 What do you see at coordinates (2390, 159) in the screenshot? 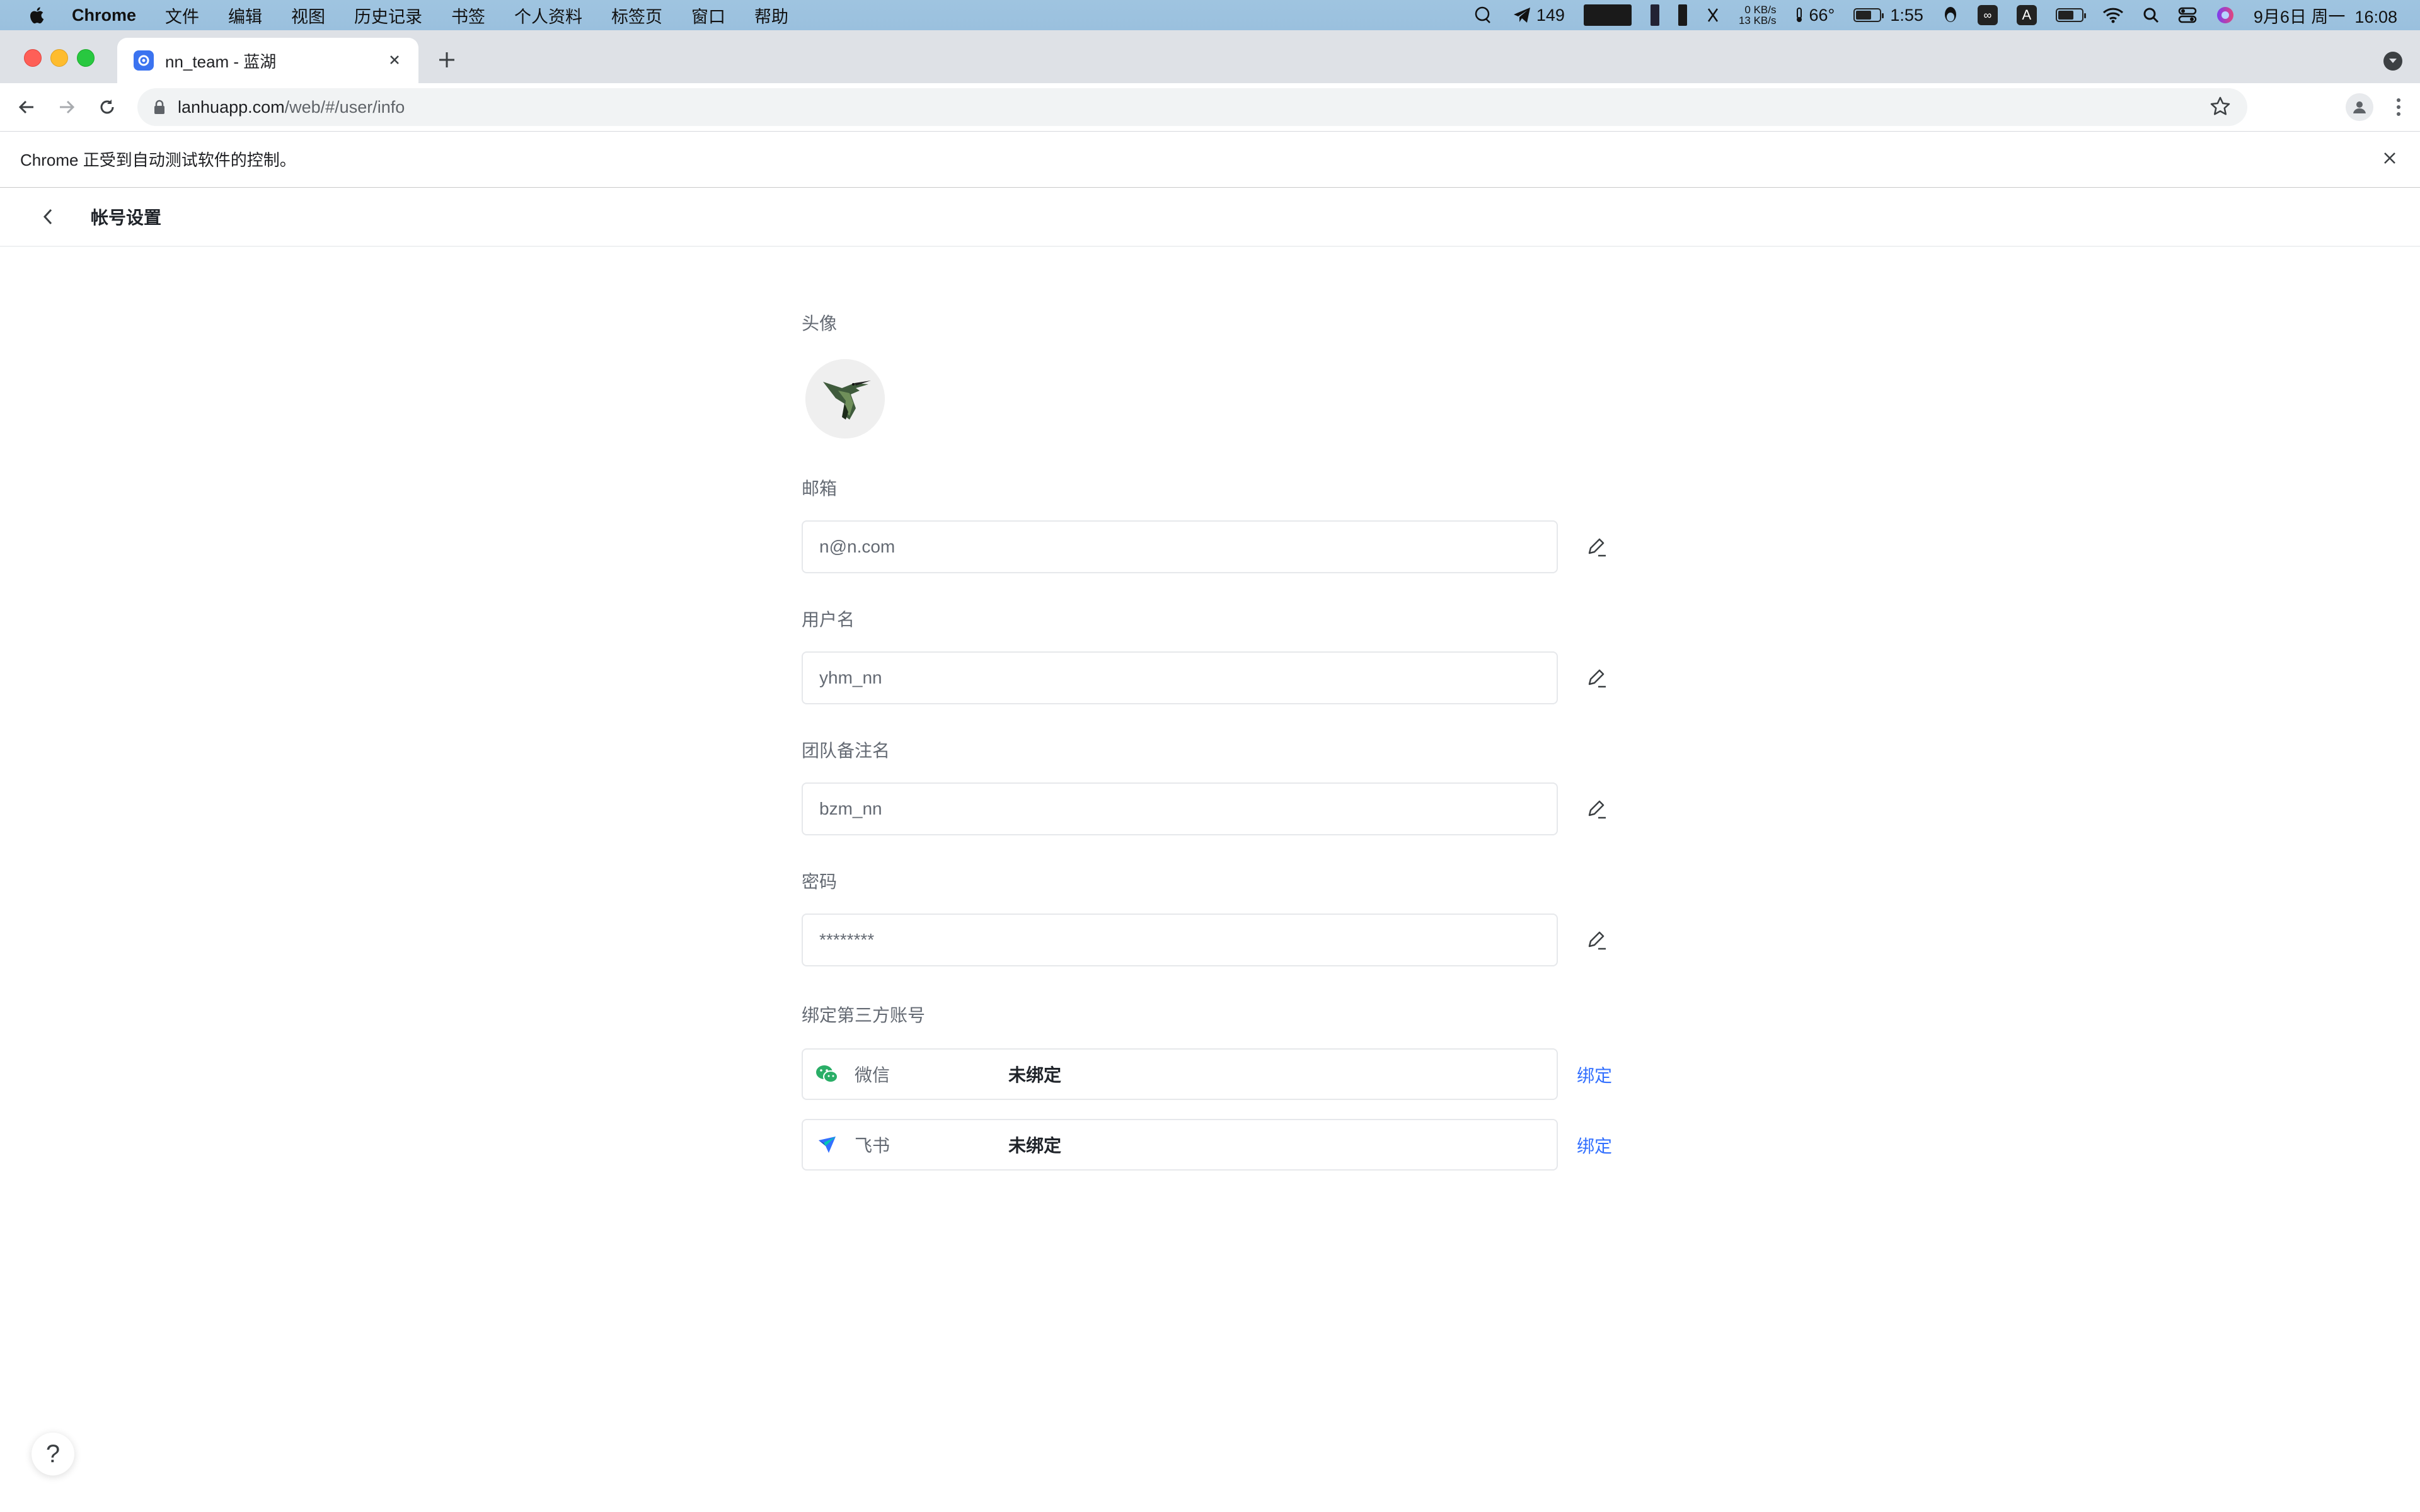
I see `infobar-close-icon` at bounding box center [2390, 159].